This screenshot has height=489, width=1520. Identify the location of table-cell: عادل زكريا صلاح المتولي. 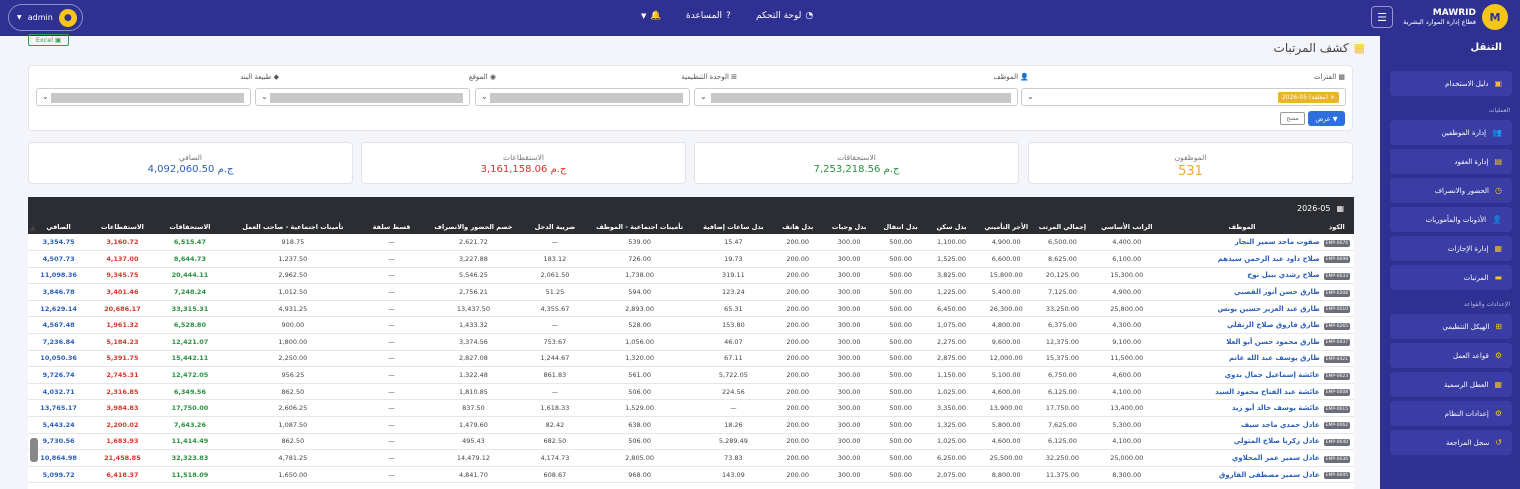
(1242, 442).